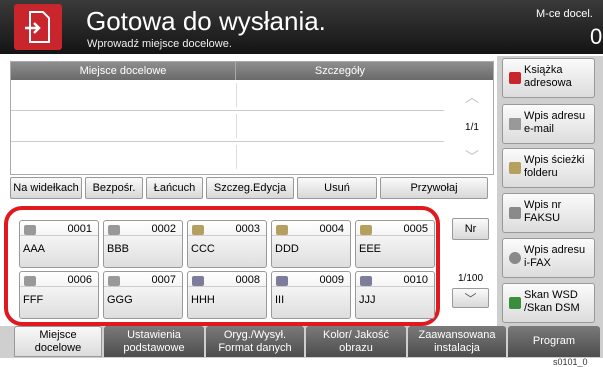 The height and width of the screenshot is (367, 603). I want to click on ifax-icon, so click(515, 258).